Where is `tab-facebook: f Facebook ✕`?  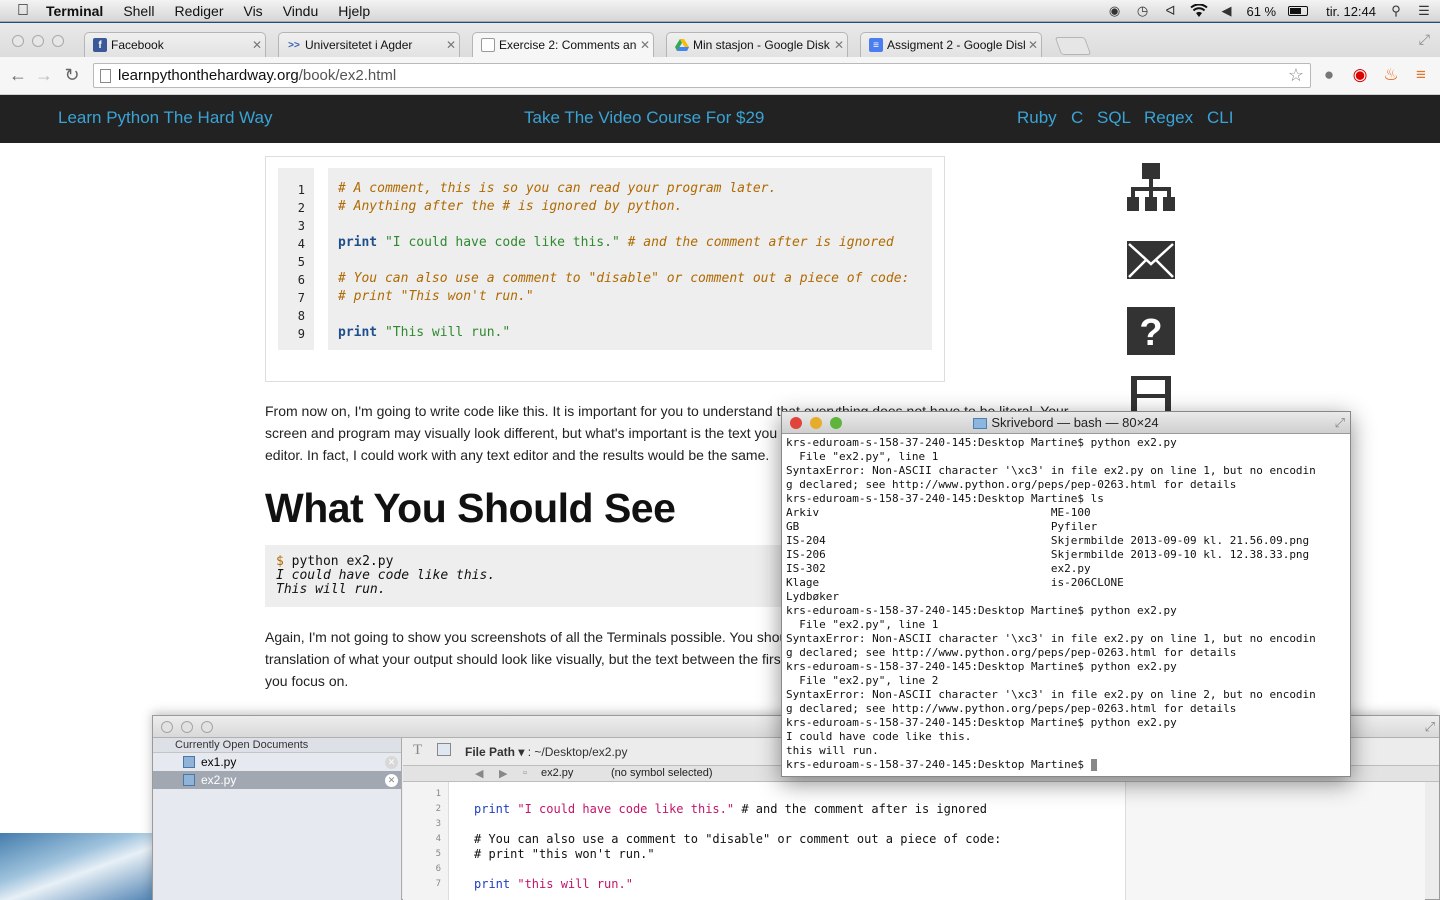
tab-facebook: f Facebook ✕ is located at coordinates (175, 44).